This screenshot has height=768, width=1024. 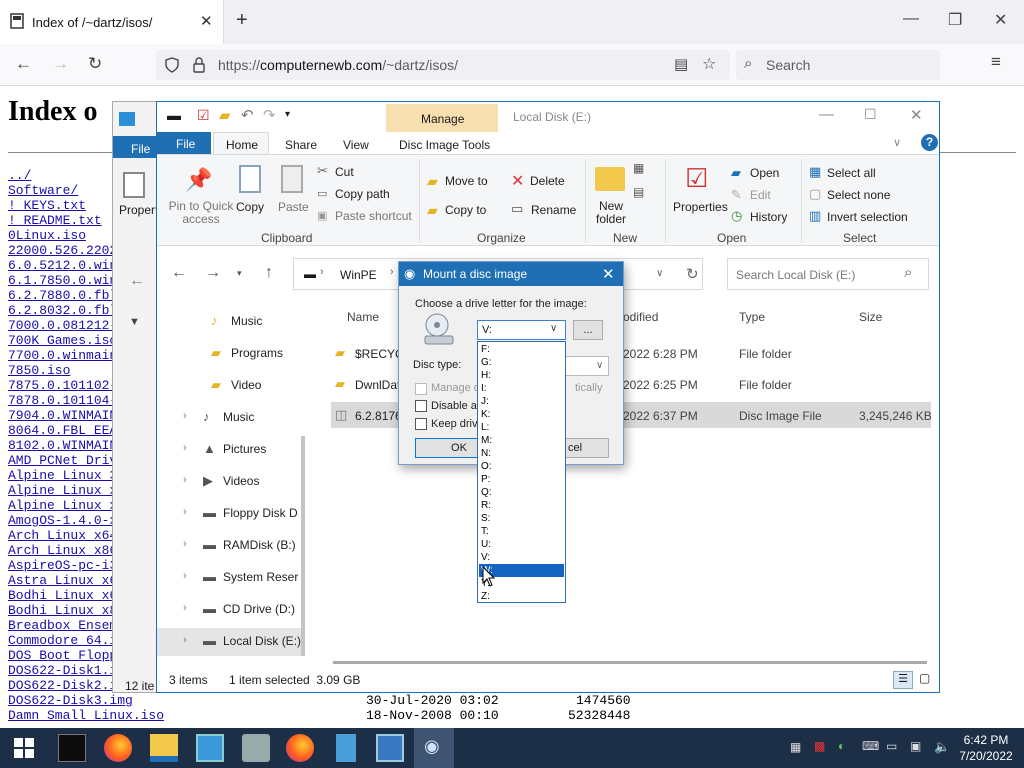 What do you see at coordinates (66, 610) in the screenshot?
I see `file-link: Bodhi Linux x86` at bounding box center [66, 610].